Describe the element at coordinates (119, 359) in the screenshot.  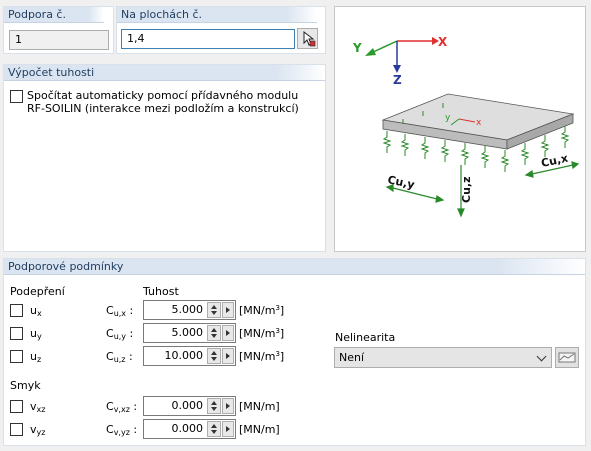
I see `cuz-symbol-sub: u,z` at that location.